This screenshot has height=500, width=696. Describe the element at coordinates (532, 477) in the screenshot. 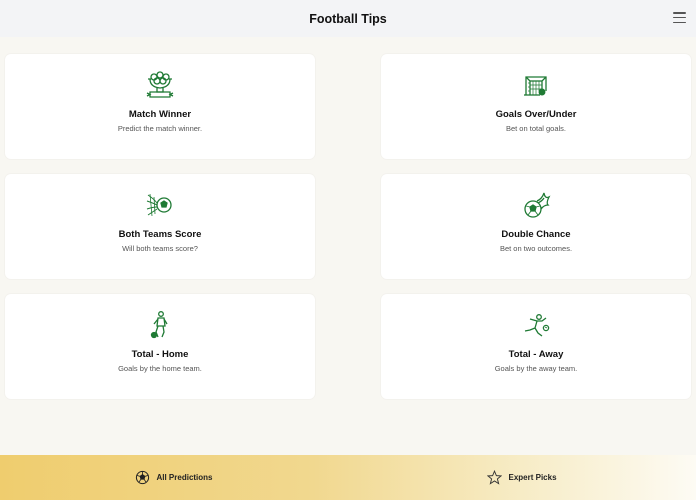

I see `nav-label: Expert Picks` at that location.